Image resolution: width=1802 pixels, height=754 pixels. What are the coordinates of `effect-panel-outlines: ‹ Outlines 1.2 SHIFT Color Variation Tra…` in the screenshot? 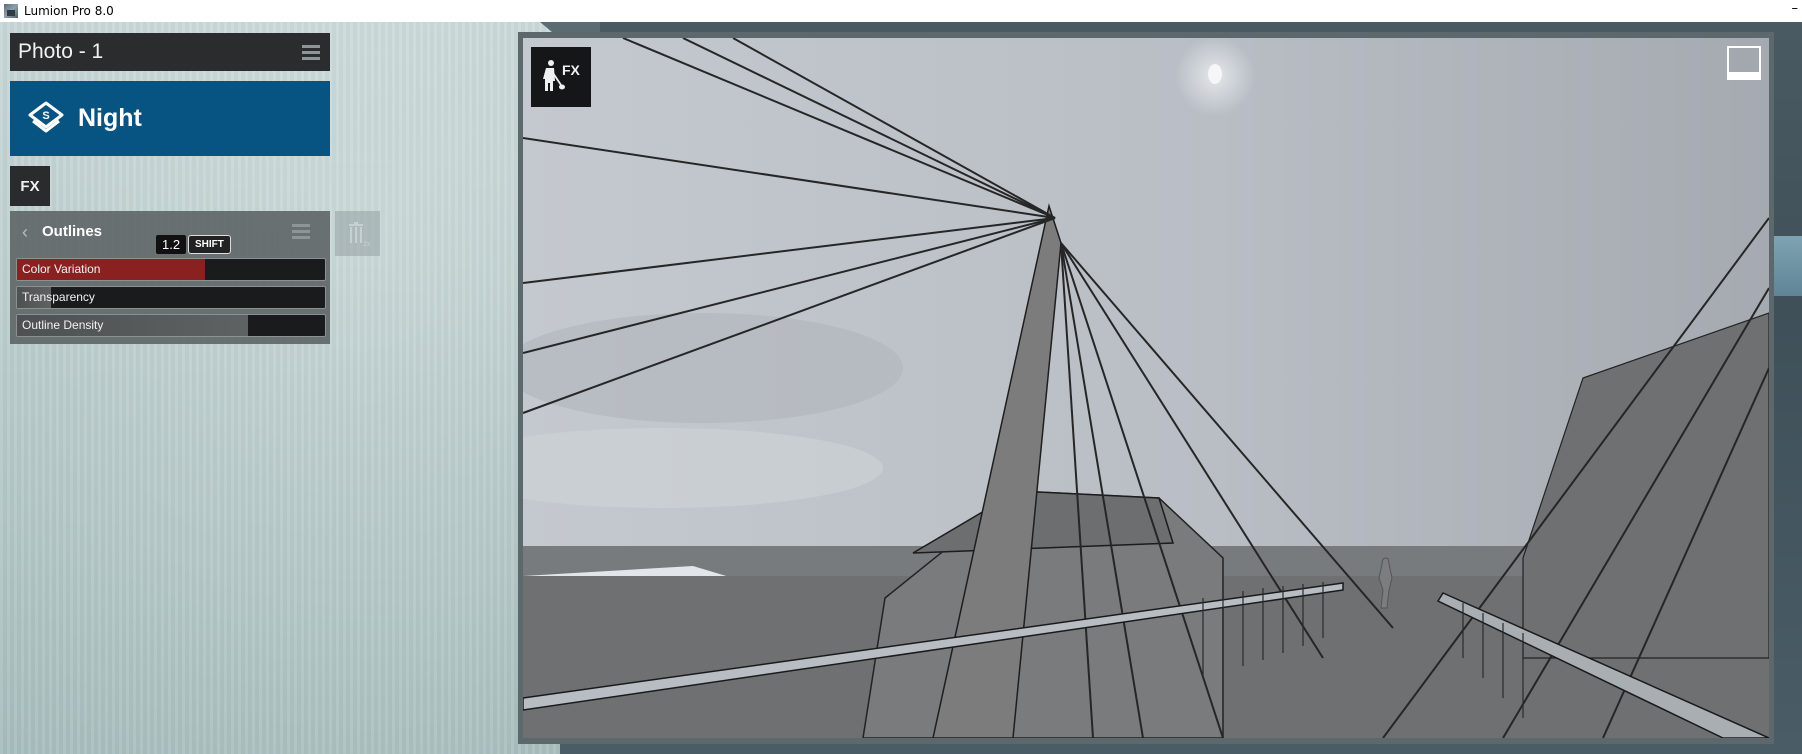 It's located at (170, 277).